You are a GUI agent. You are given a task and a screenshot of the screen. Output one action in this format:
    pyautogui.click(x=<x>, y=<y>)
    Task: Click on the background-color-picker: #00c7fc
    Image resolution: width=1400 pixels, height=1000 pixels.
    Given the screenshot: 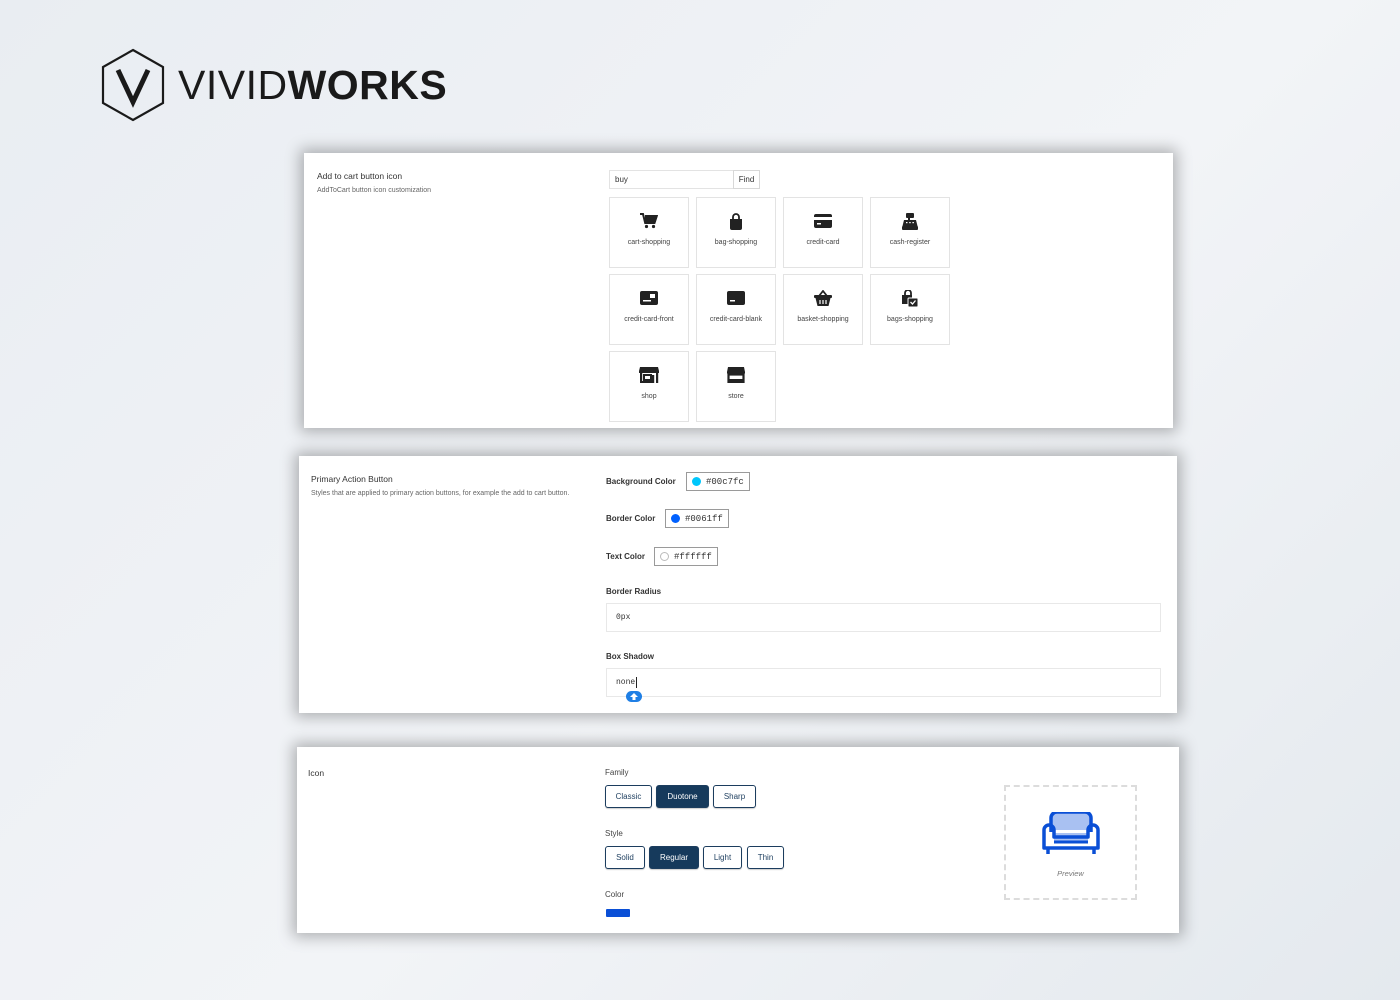 What is the action you would take?
    pyautogui.click(x=718, y=481)
    